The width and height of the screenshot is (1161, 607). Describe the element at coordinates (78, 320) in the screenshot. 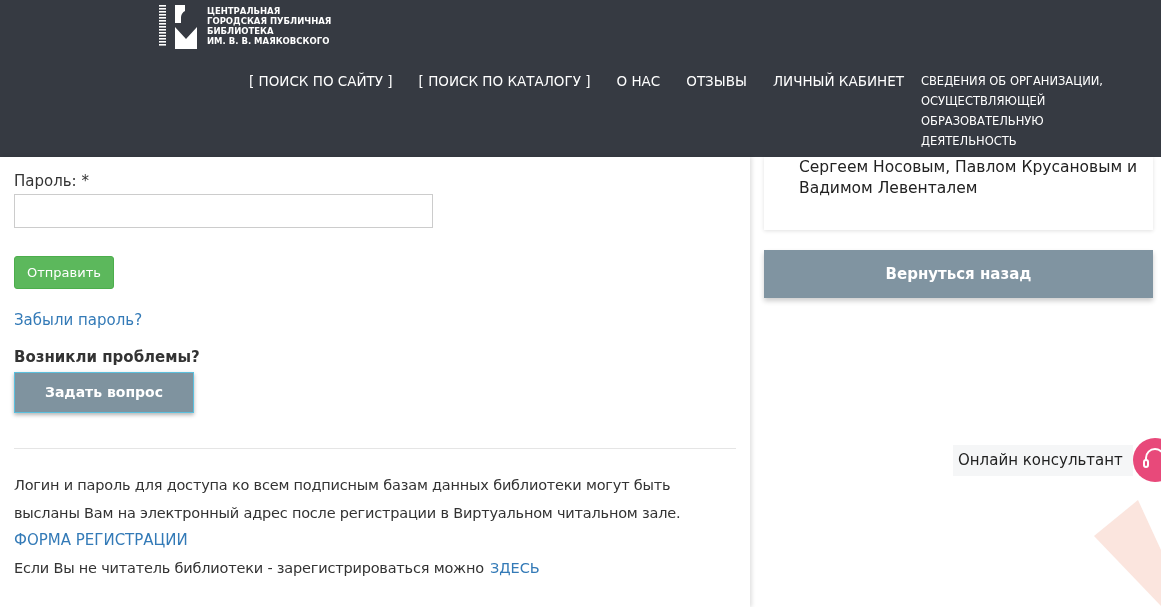

I see `forgot-password-link: Забыли пароль?` at that location.